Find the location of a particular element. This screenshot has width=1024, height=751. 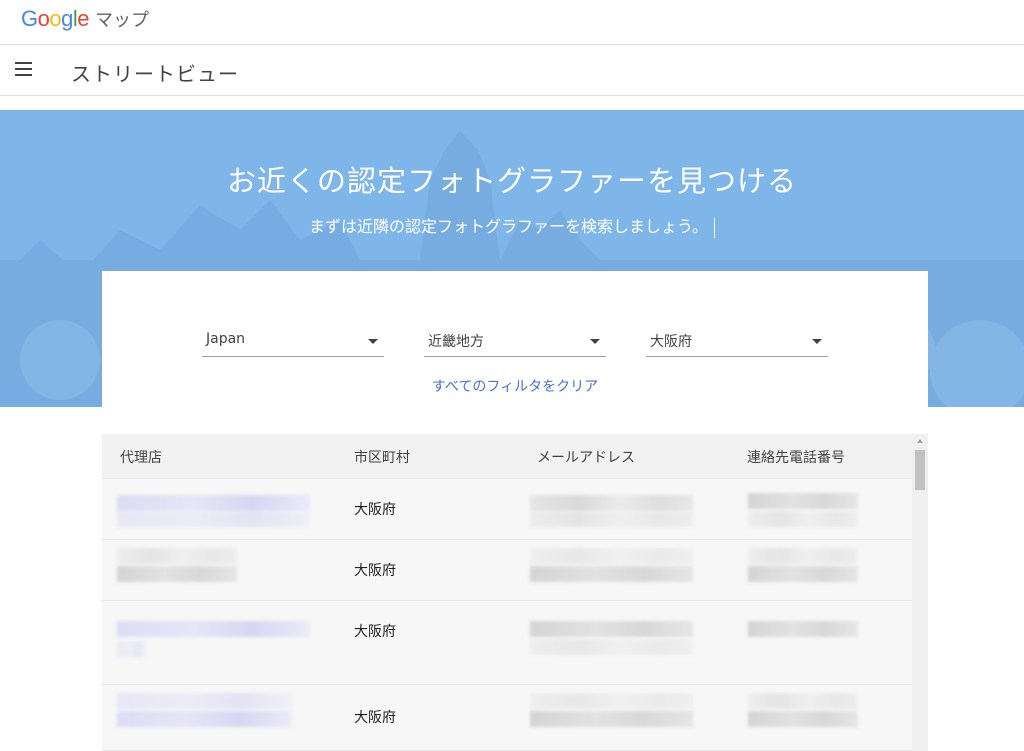

country-select: Japan is located at coordinates (293, 342).